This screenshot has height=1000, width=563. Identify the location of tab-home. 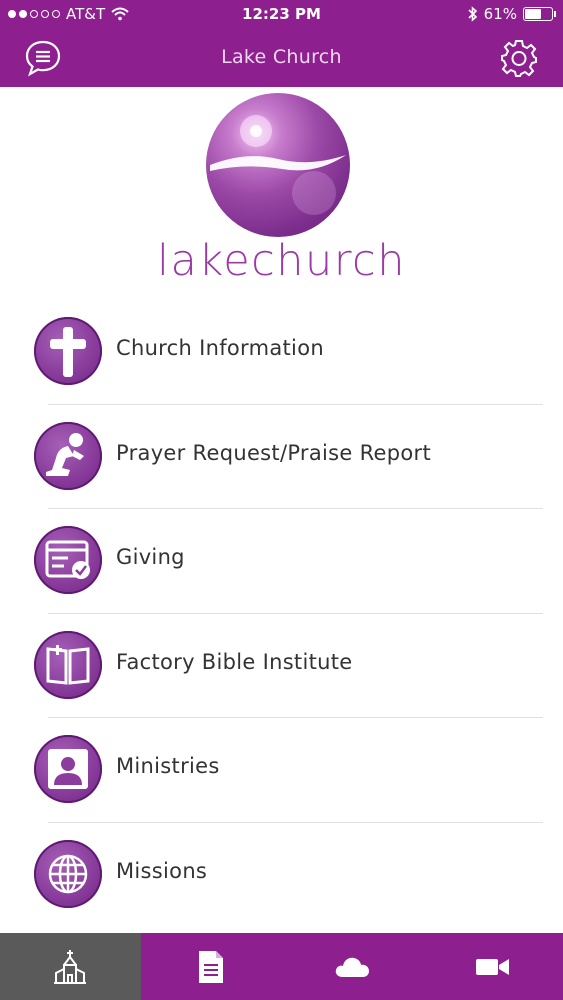
(70, 966).